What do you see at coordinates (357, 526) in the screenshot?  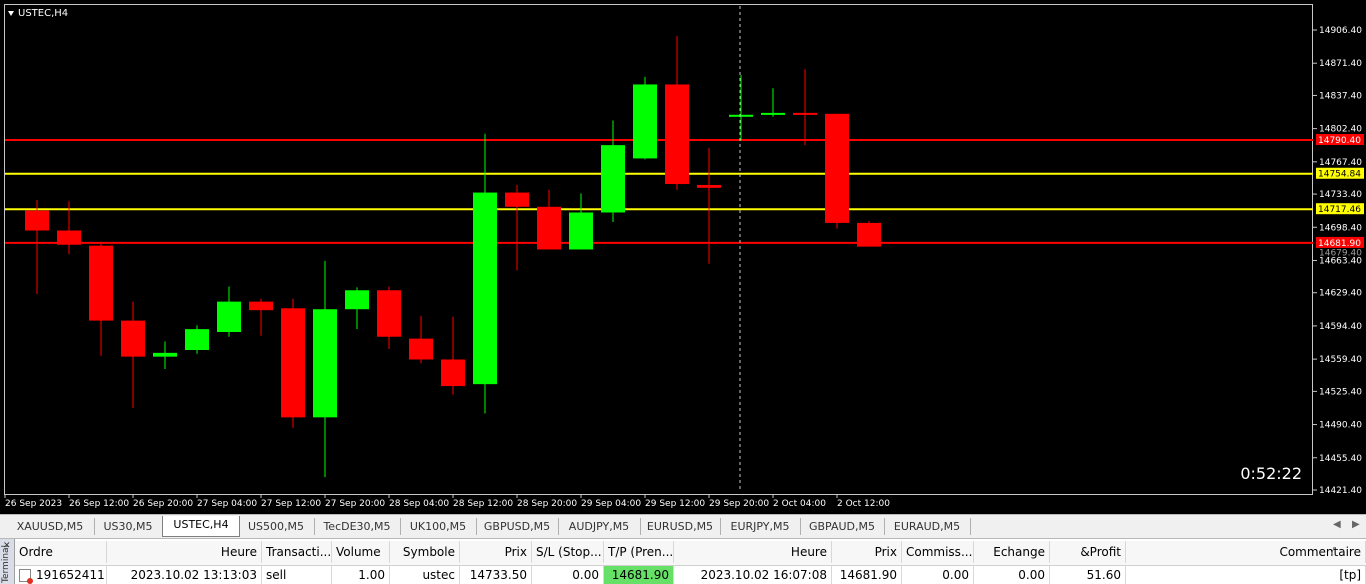 I see `tab-tecde30-m5: TecDE30,M5` at bounding box center [357, 526].